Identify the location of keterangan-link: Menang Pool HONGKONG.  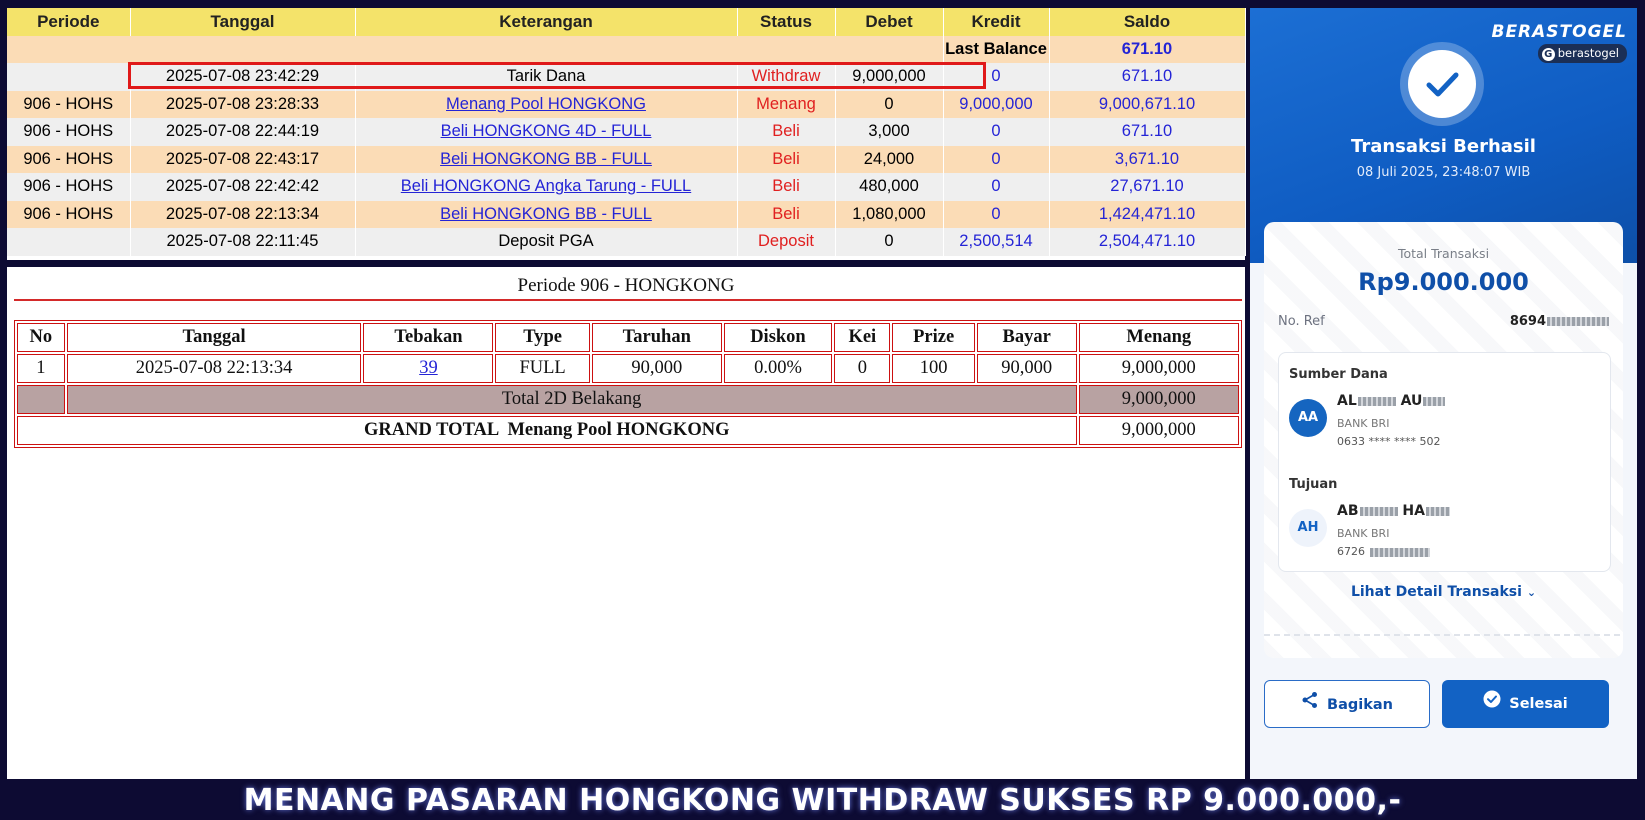
(546, 104).